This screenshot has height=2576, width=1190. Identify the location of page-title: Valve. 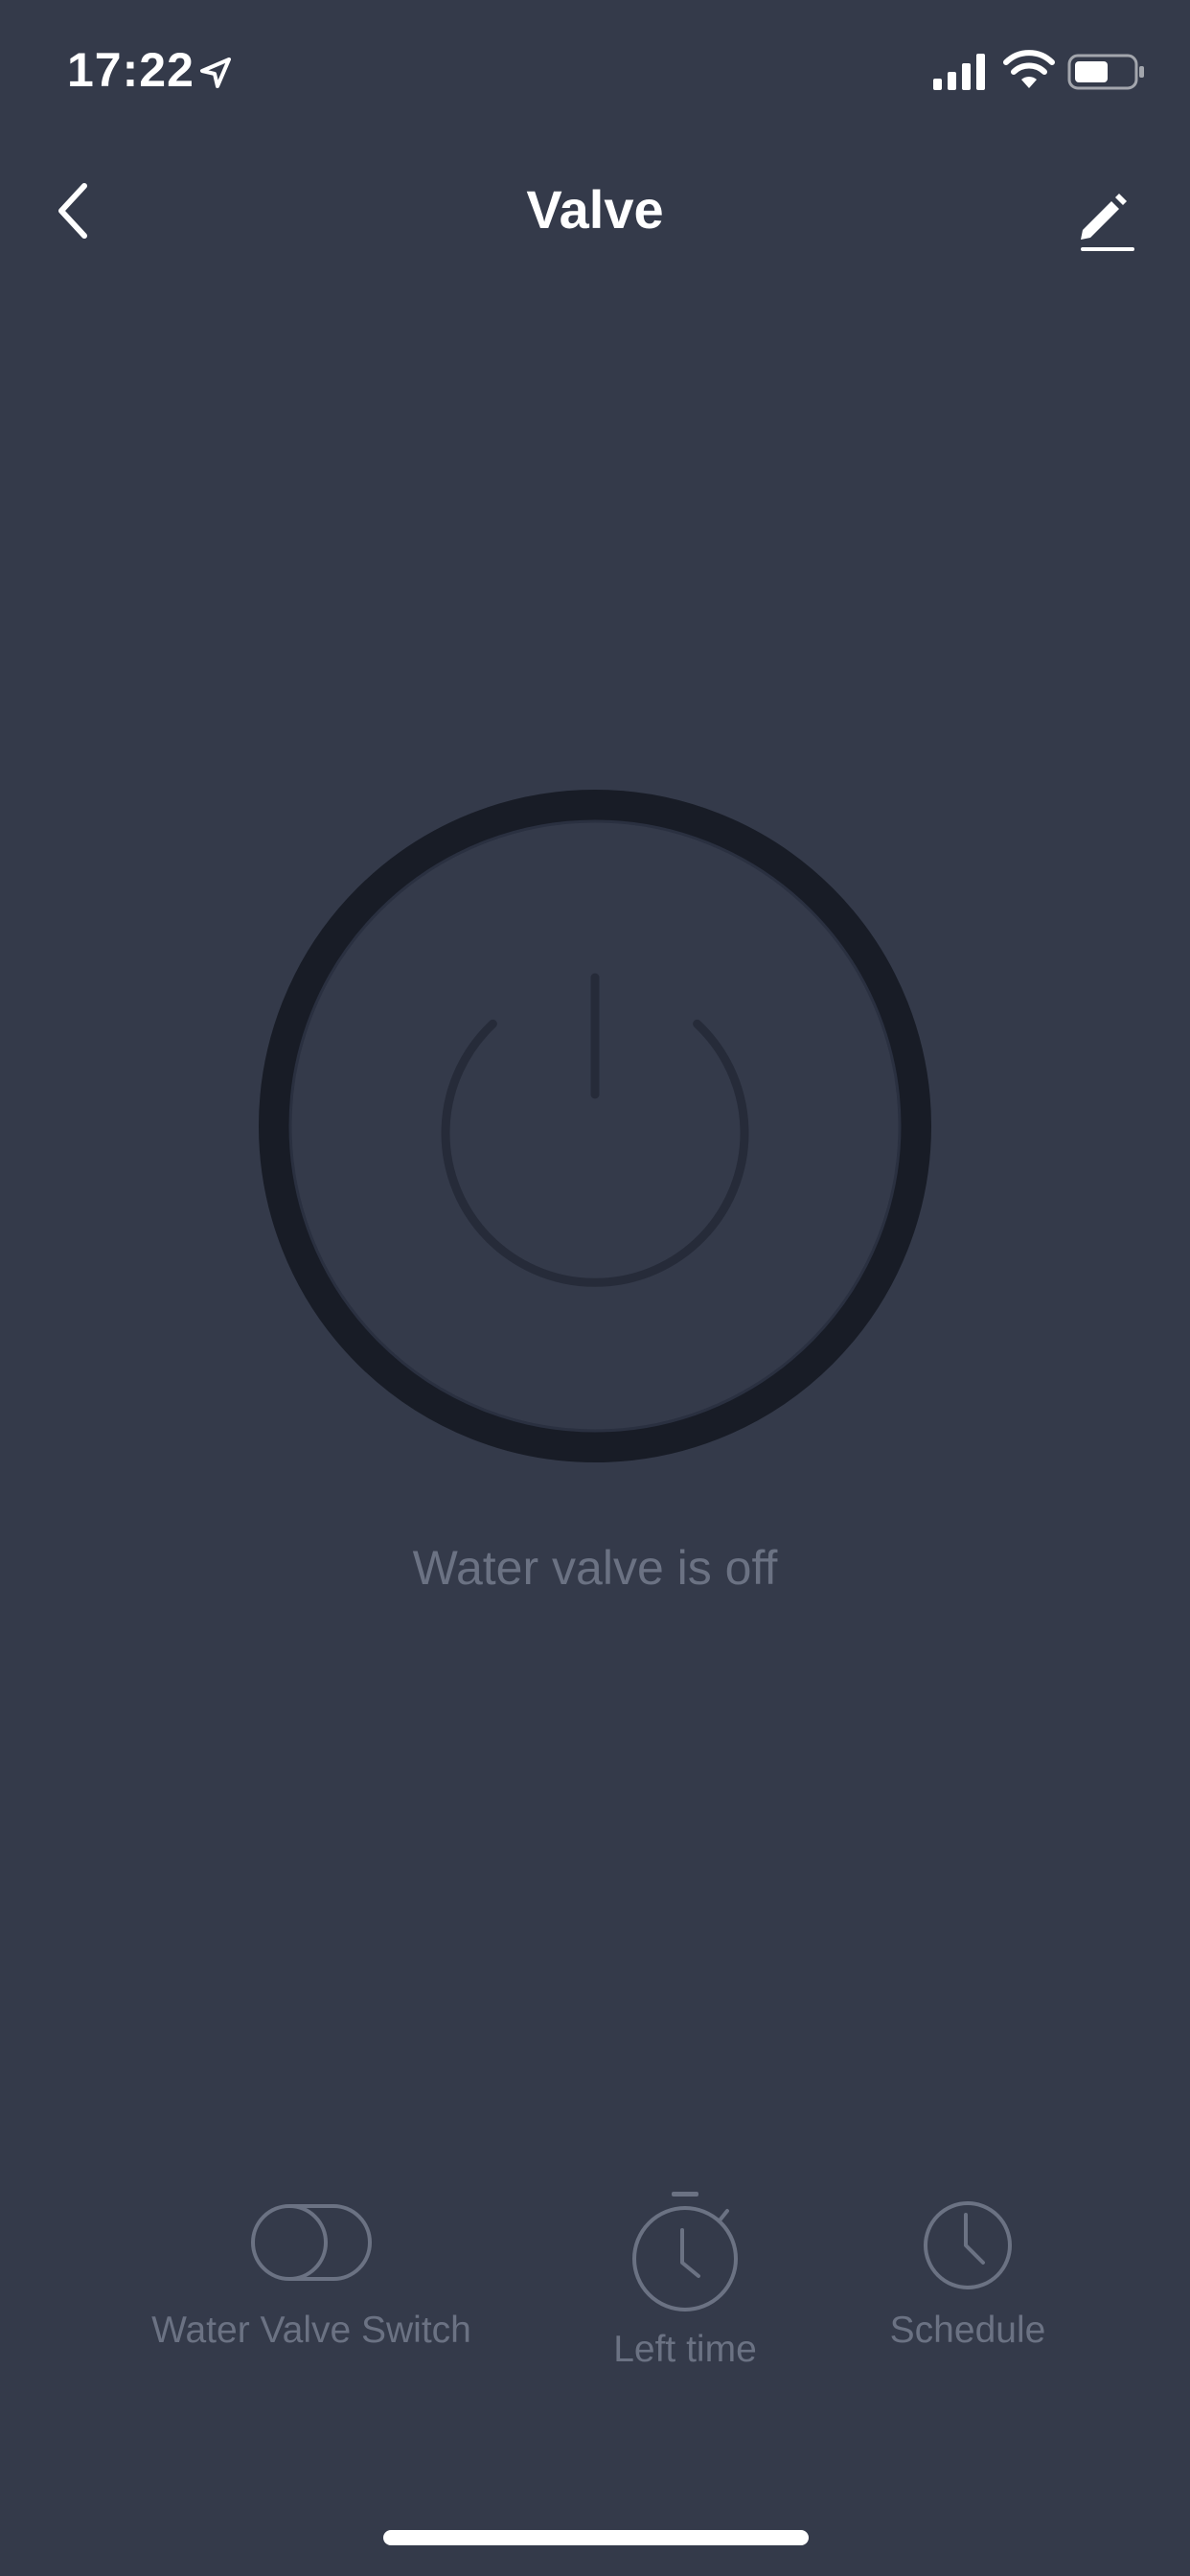
(595, 209).